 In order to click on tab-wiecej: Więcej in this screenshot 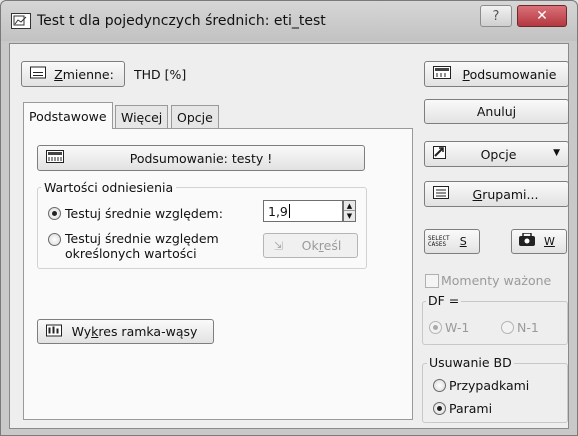, I will do `click(142, 116)`.